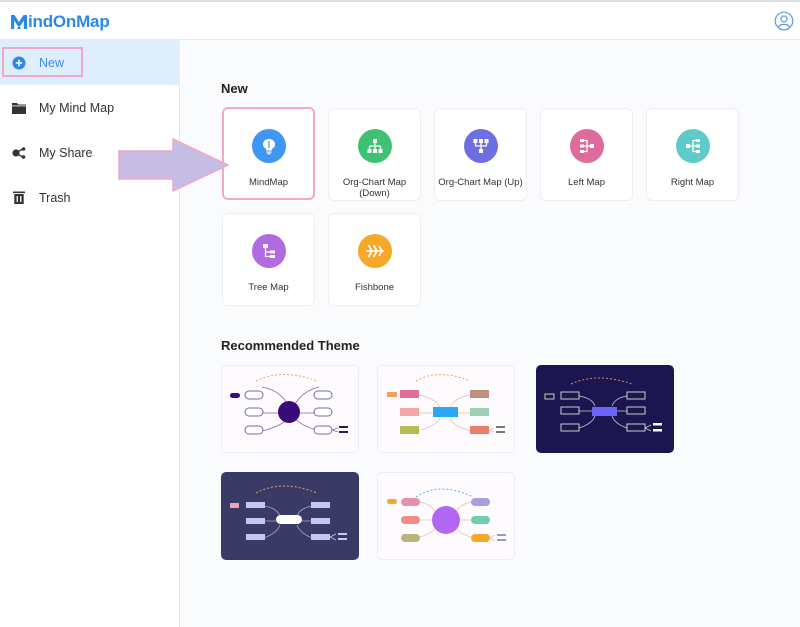  I want to click on logo-m-icon, so click(19, 22).